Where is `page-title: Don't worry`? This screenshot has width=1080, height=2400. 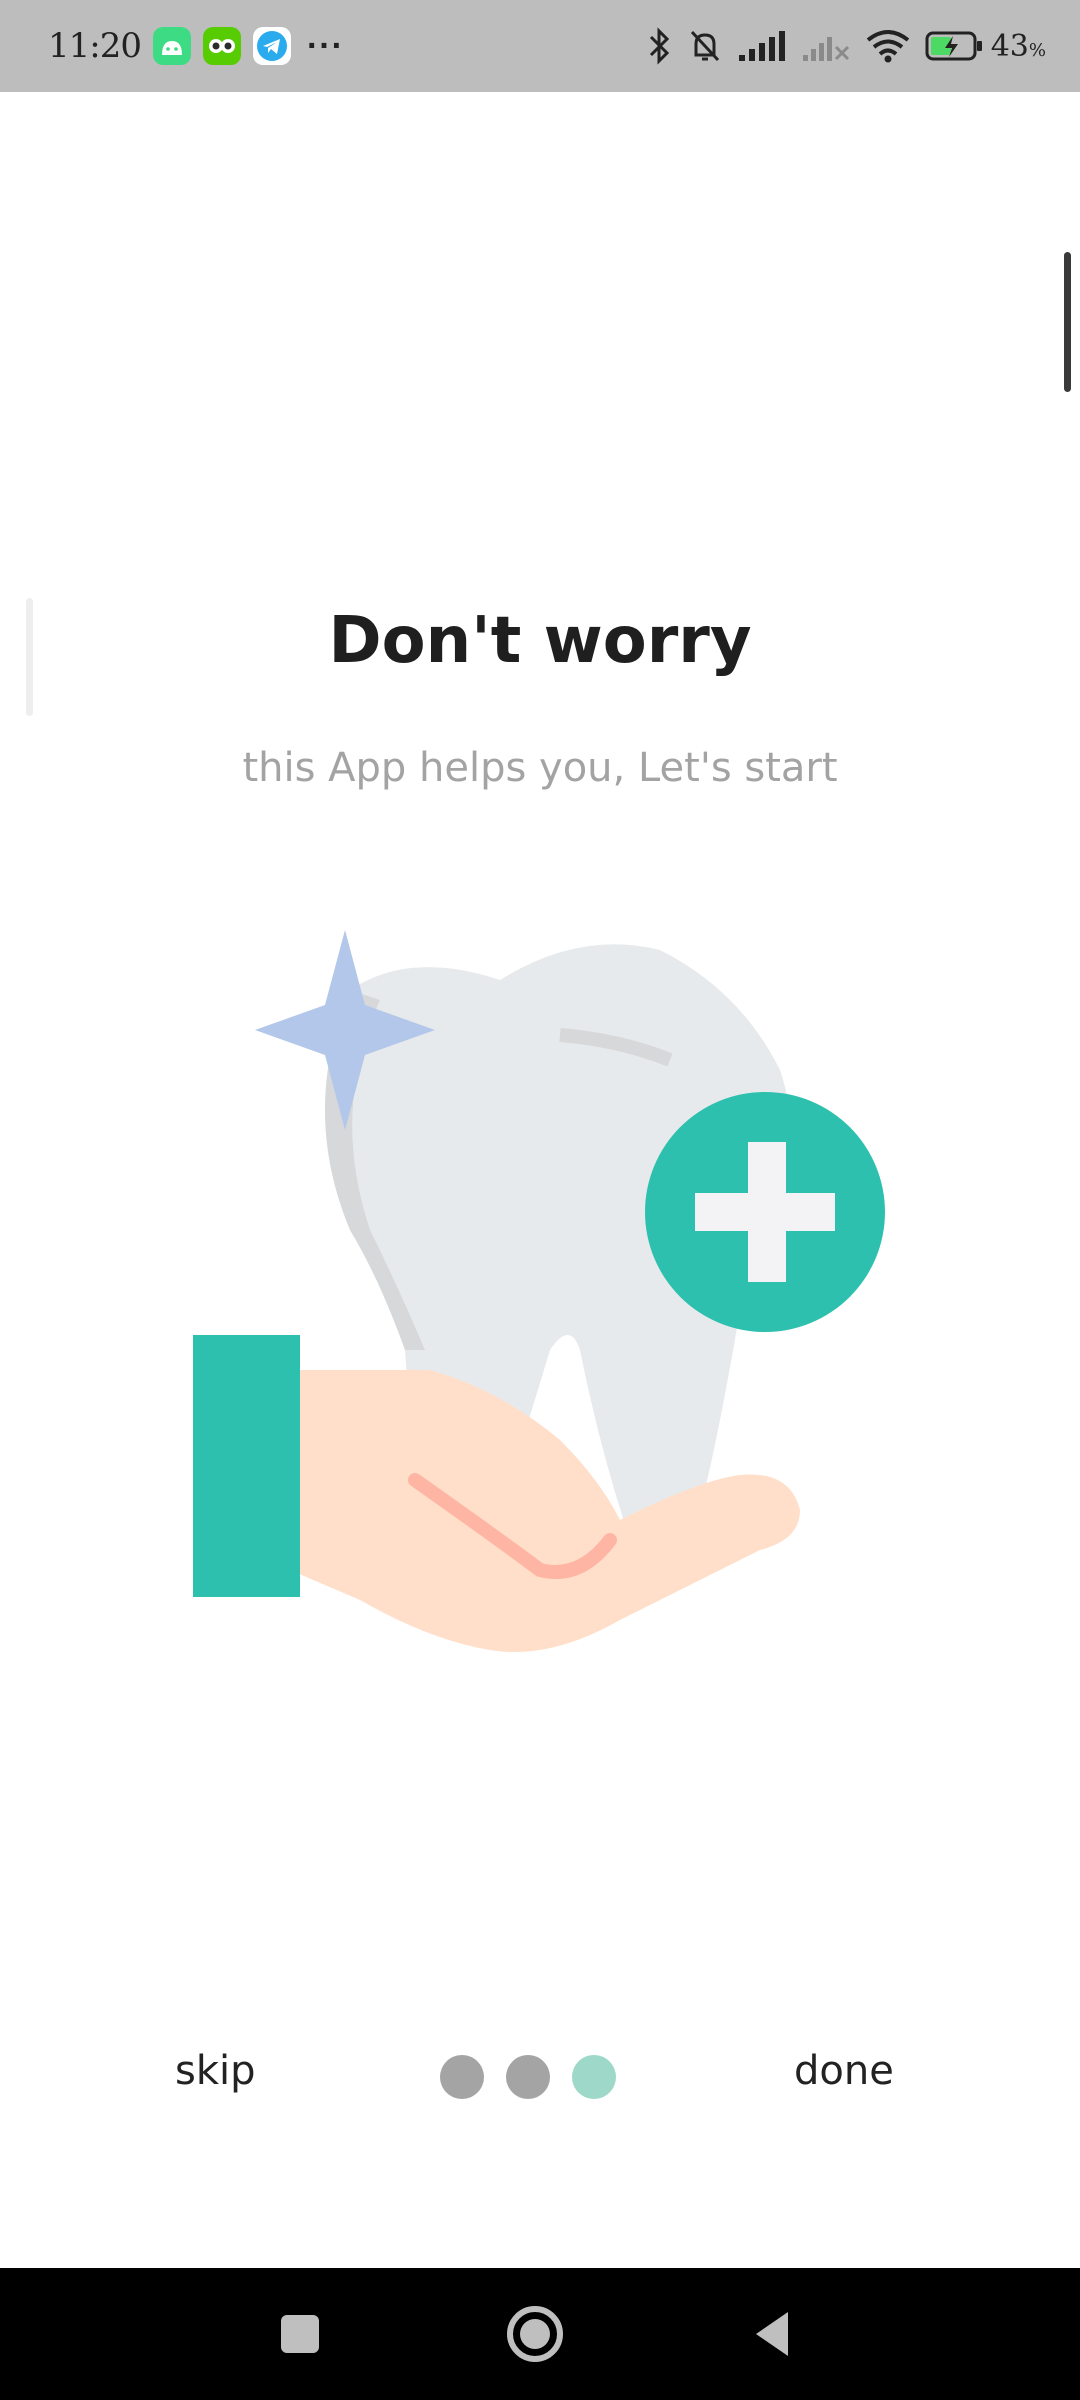 page-title: Don't worry is located at coordinates (540, 641).